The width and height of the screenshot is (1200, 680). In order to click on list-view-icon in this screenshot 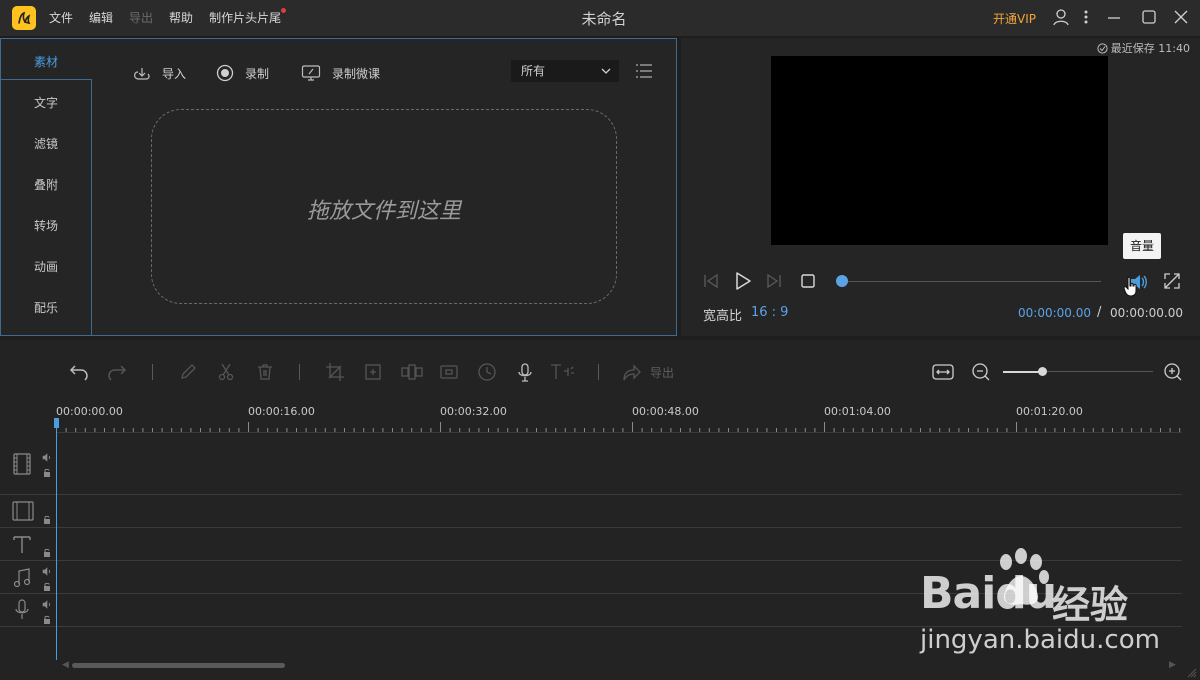, I will do `click(644, 72)`.